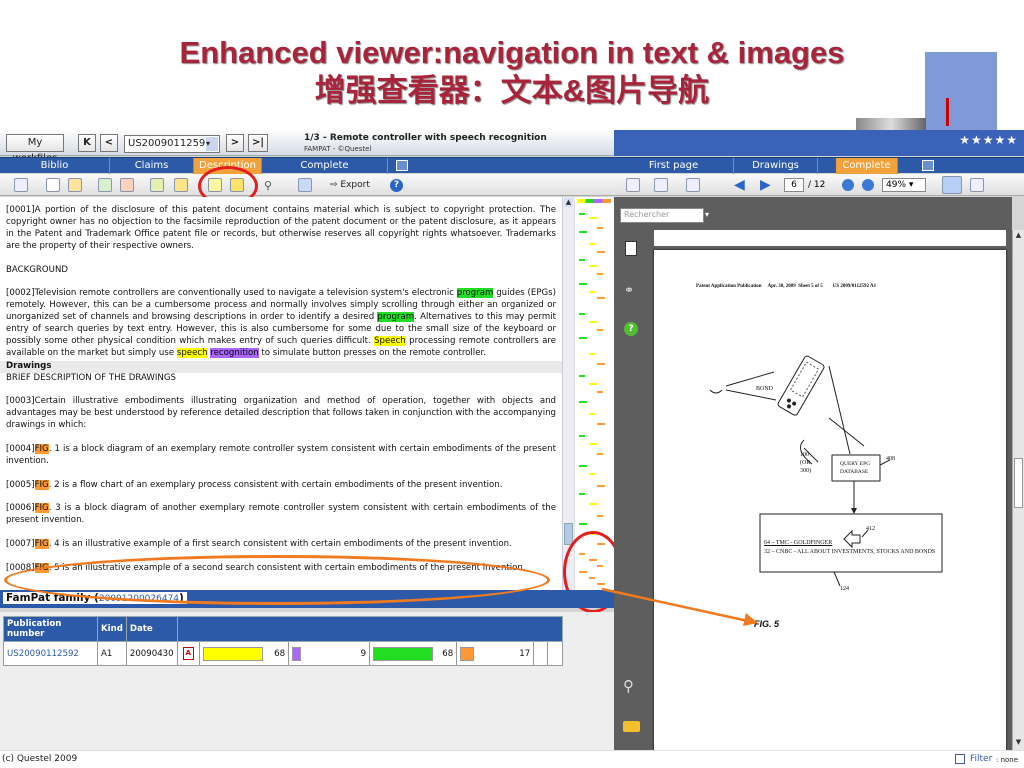 The image size is (1024, 768). What do you see at coordinates (325, 166) in the screenshot?
I see `tab-complete: Complete` at bounding box center [325, 166].